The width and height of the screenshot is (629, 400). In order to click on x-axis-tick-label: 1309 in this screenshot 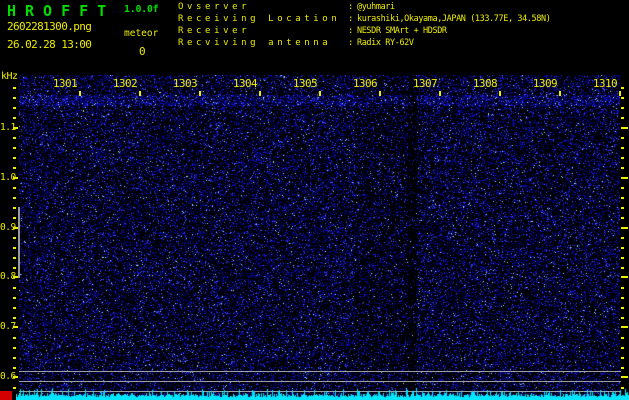, I will do `click(545, 83)`.